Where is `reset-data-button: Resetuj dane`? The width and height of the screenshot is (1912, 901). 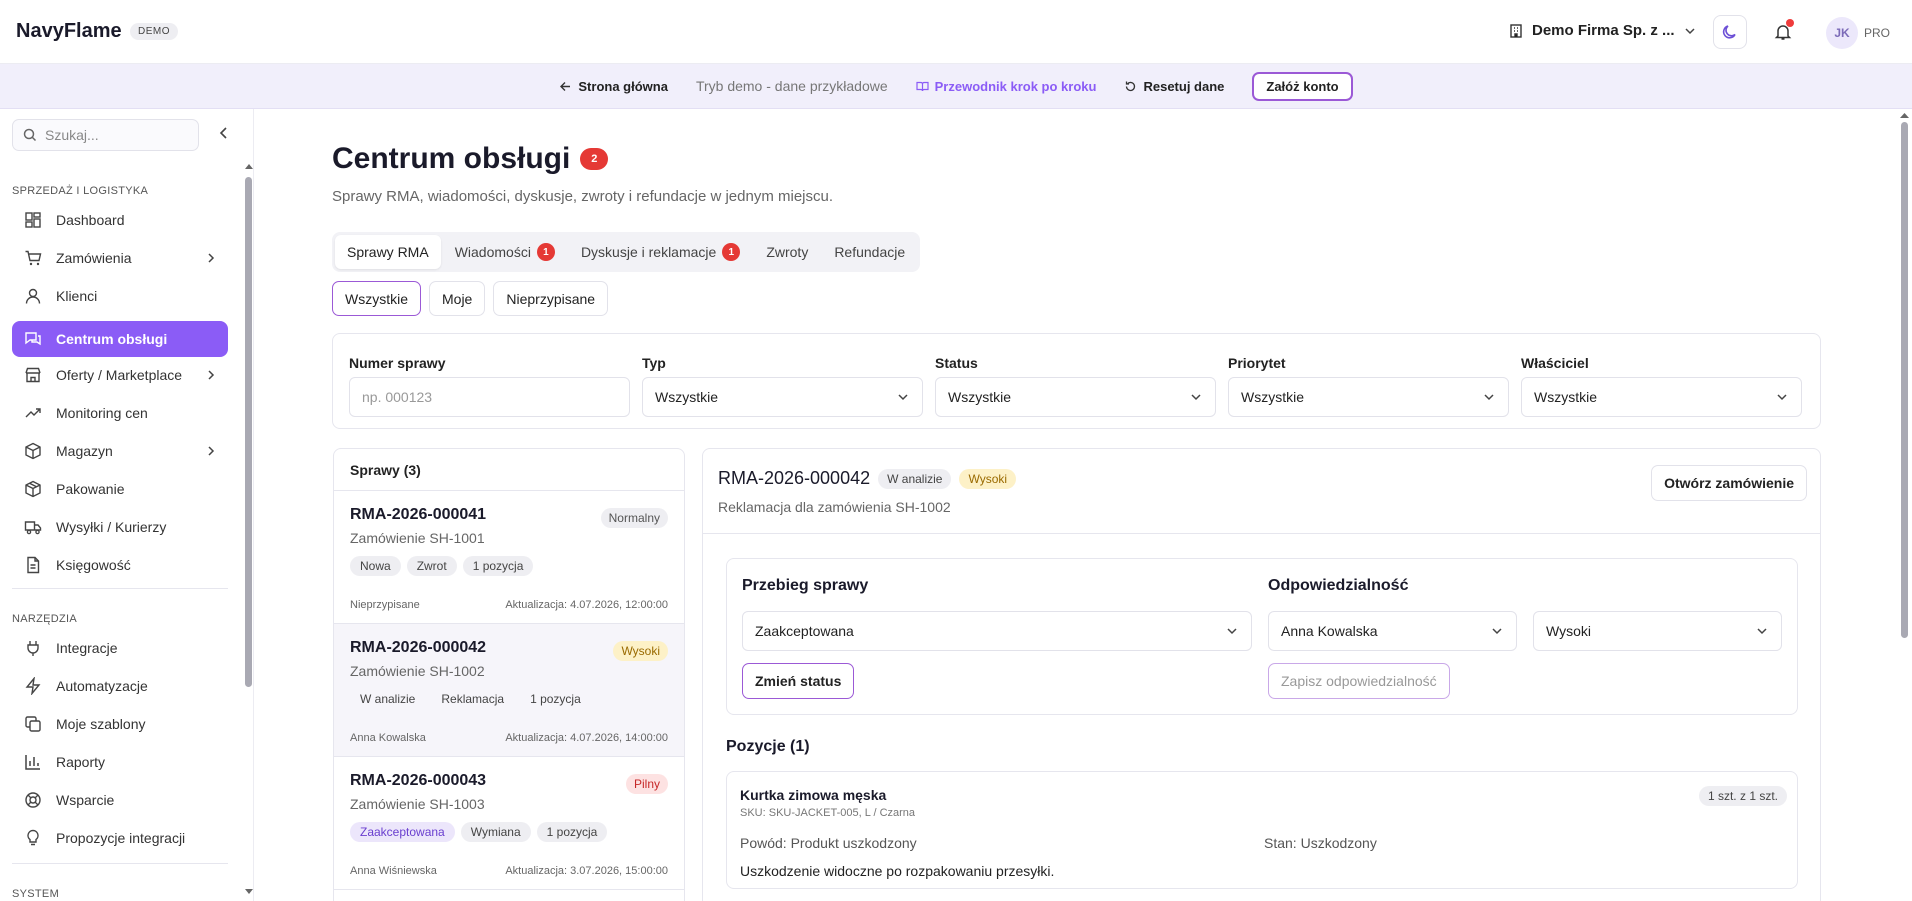 reset-data-button: Resetuj dane is located at coordinates (1174, 86).